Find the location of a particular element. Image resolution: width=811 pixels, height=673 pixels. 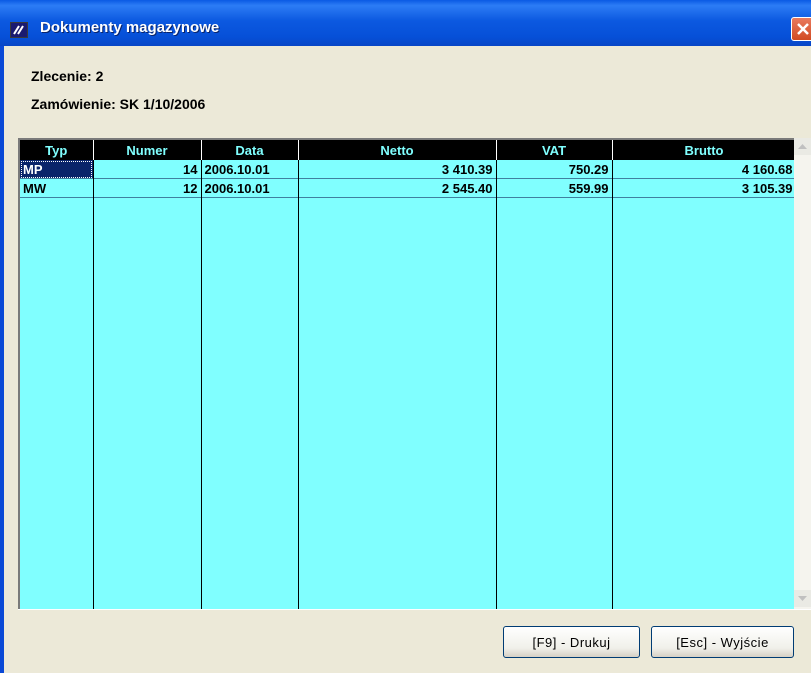

print-button: [F9] - Drukuj is located at coordinates (571, 642).